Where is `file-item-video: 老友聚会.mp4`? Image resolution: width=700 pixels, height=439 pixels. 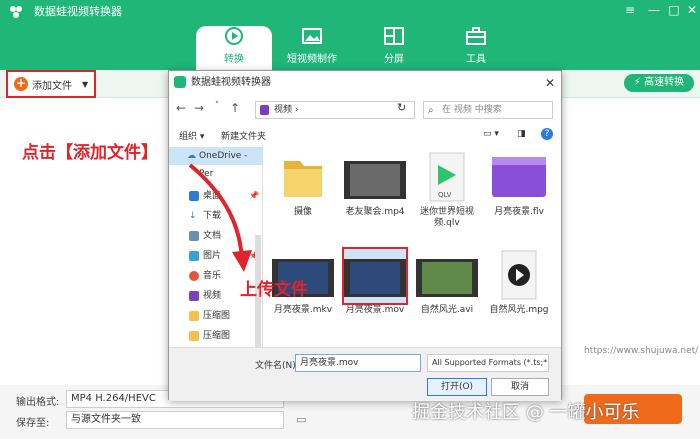
file-item-video: 老友聚会.mp4 is located at coordinates (375, 184).